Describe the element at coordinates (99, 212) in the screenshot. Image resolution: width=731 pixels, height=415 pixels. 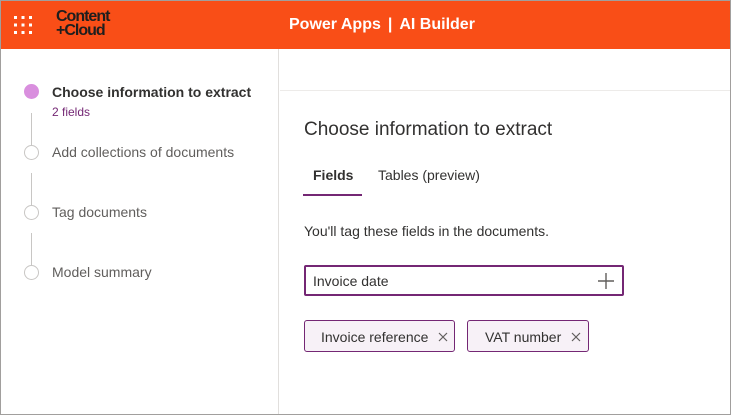
I see `step-label: Tag documents` at that location.